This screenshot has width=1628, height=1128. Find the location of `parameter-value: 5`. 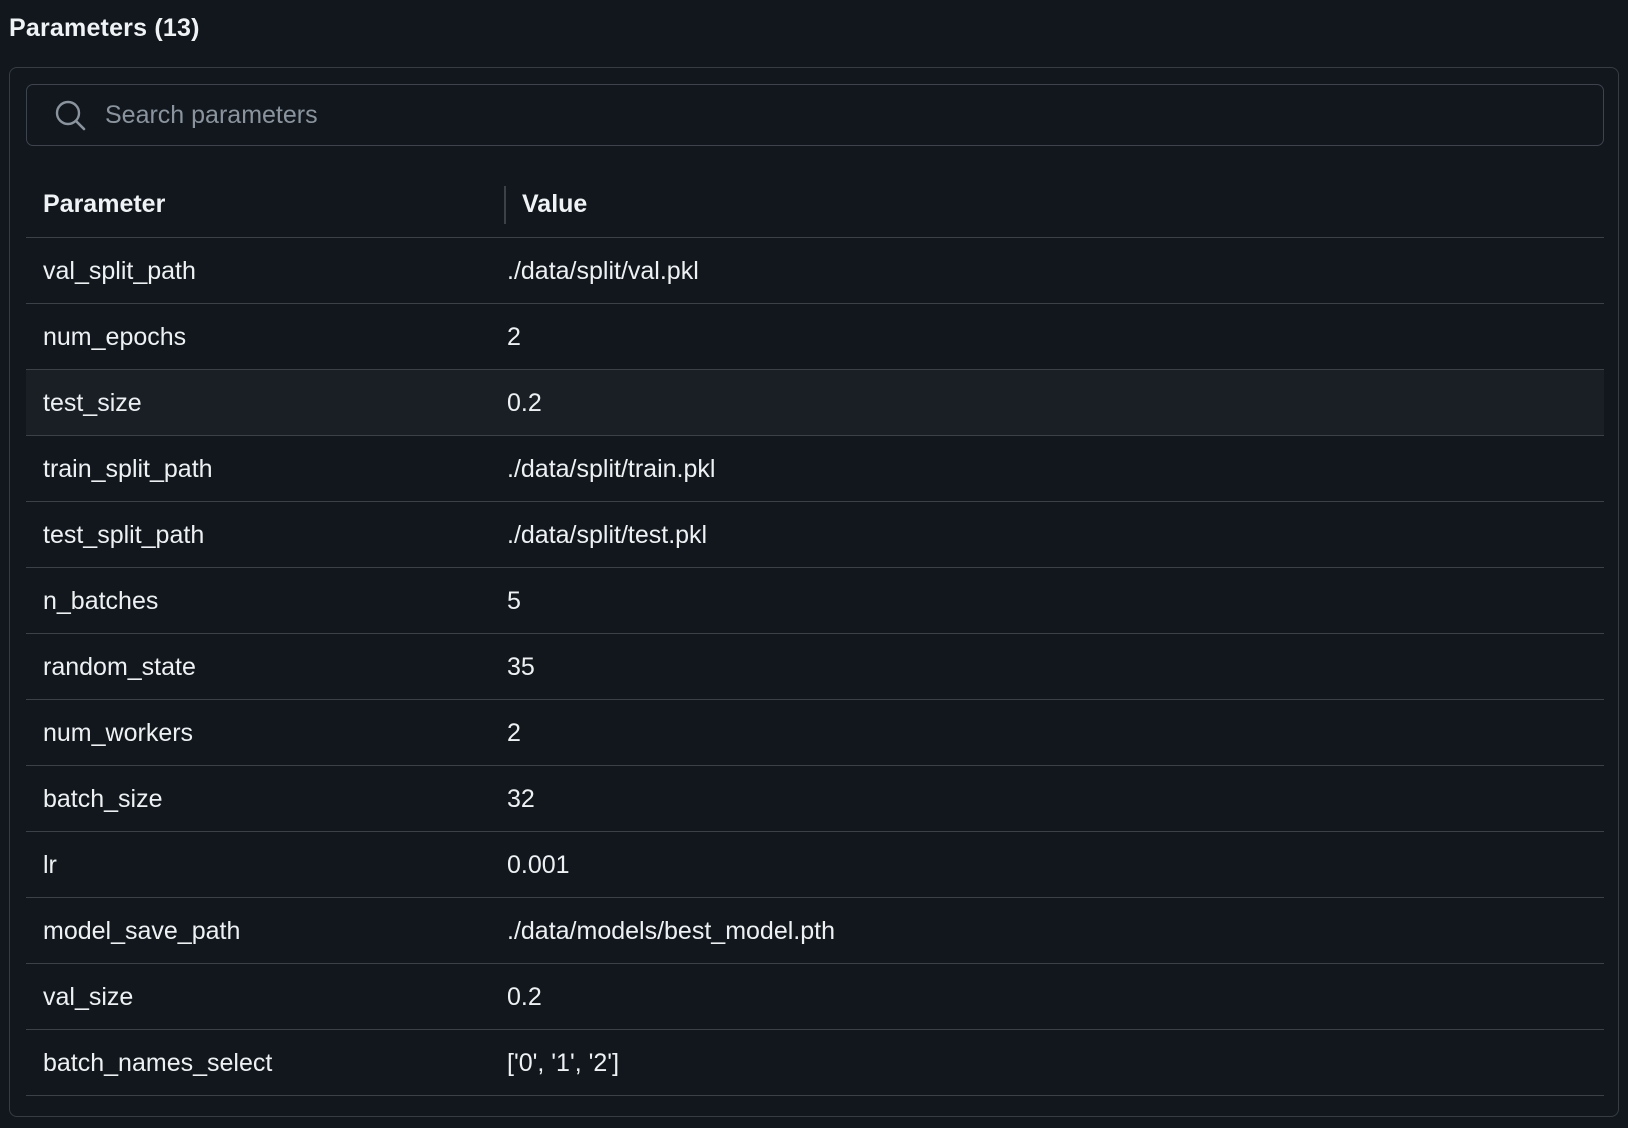

parameter-value: 5 is located at coordinates (514, 601).